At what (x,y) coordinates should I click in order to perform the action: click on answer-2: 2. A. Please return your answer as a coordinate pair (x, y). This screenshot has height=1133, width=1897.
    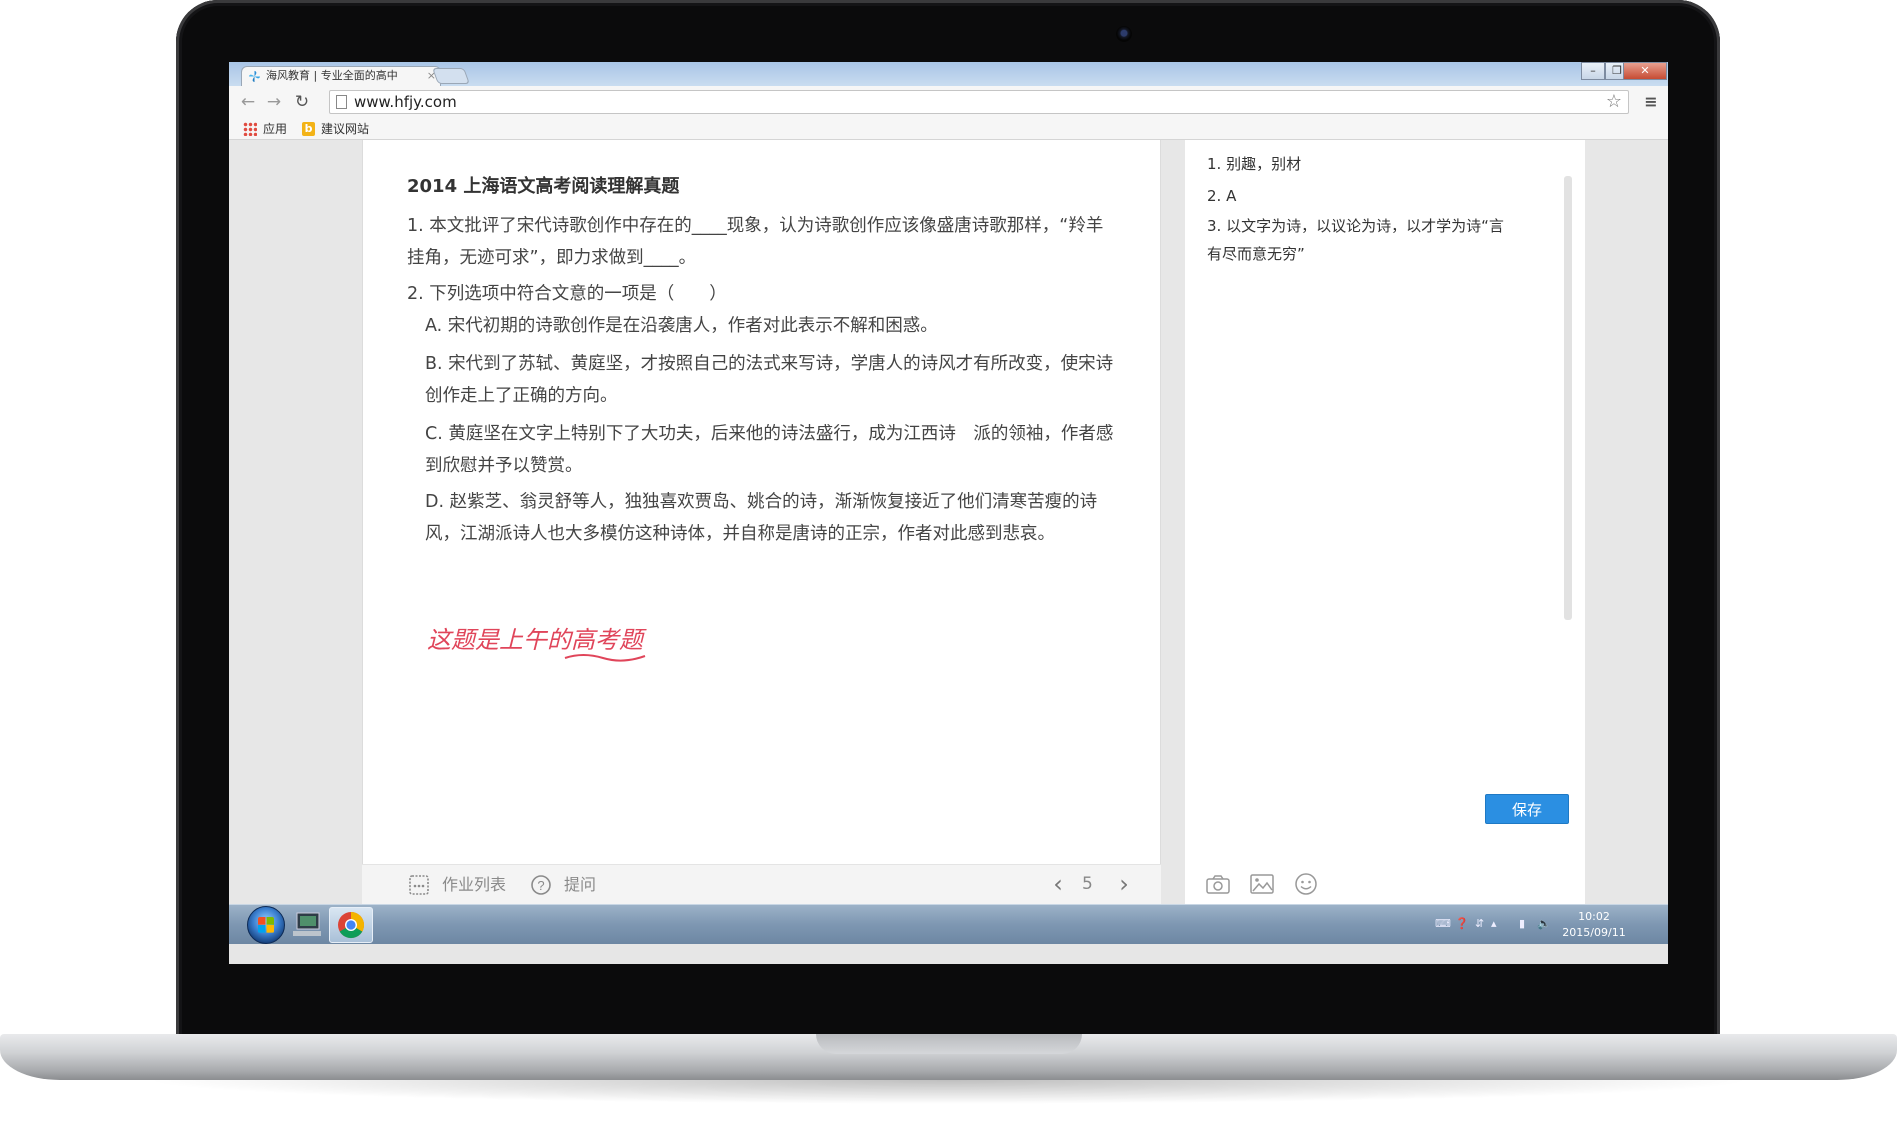
    Looking at the image, I should click on (1387, 196).